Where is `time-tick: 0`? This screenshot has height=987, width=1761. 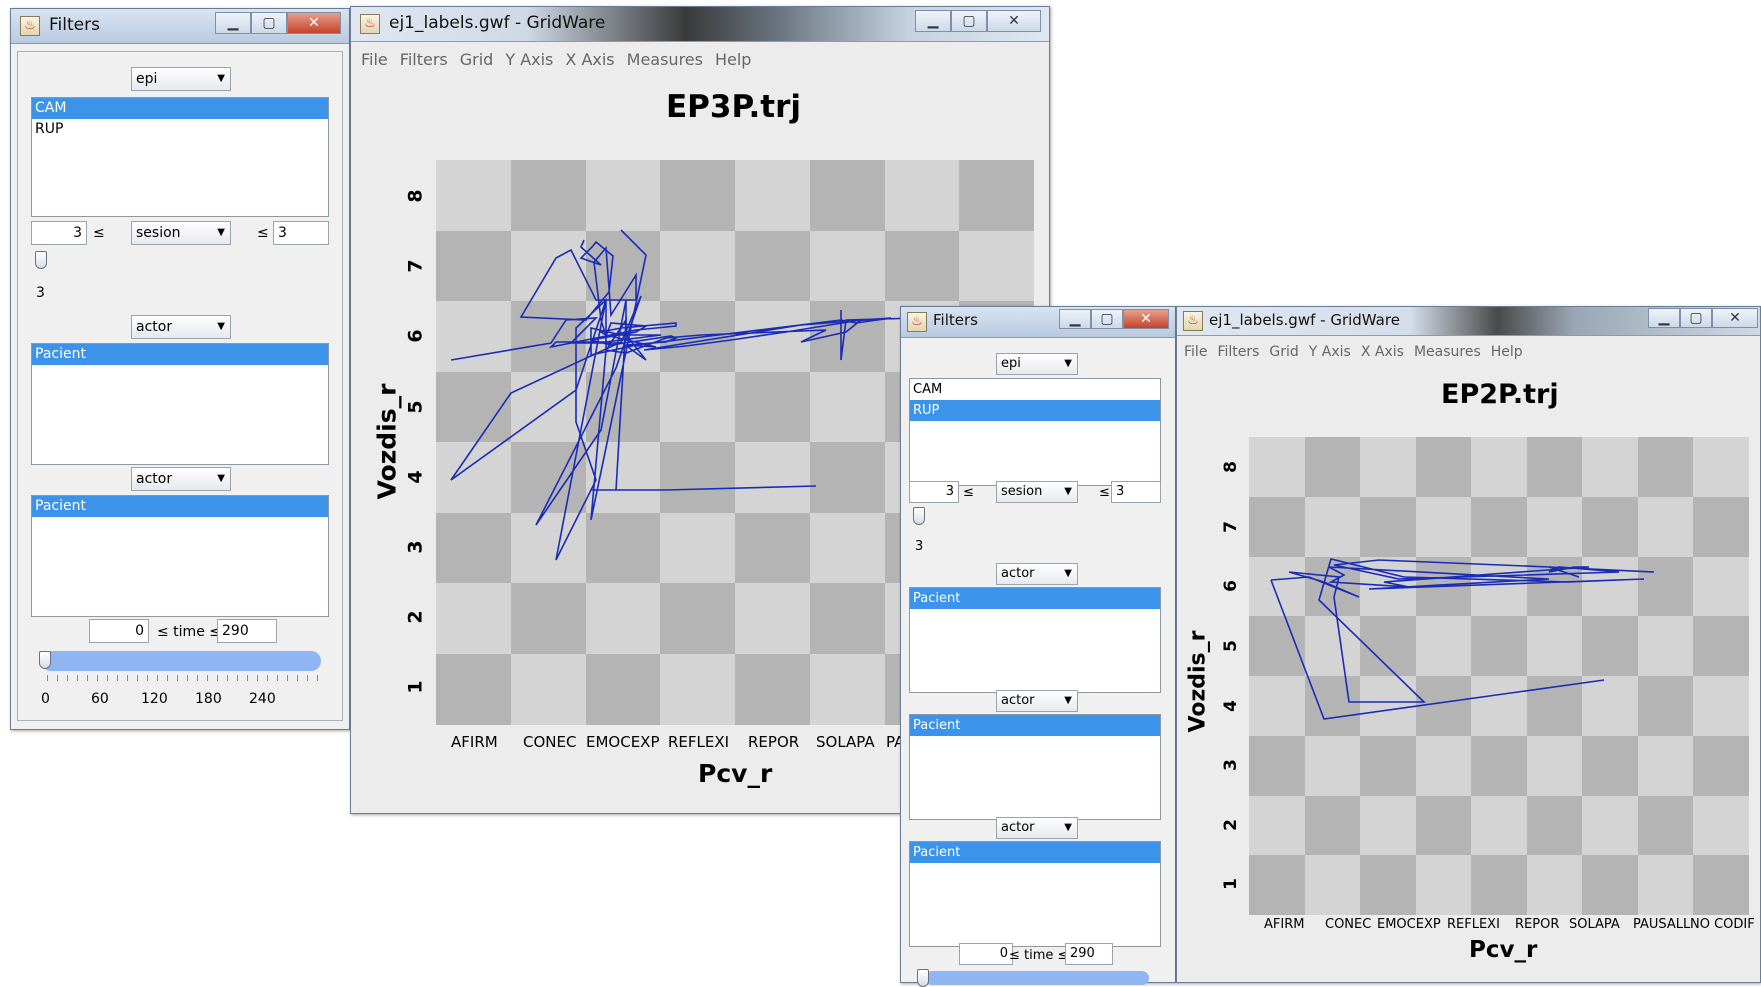 time-tick: 0 is located at coordinates (45, 699).